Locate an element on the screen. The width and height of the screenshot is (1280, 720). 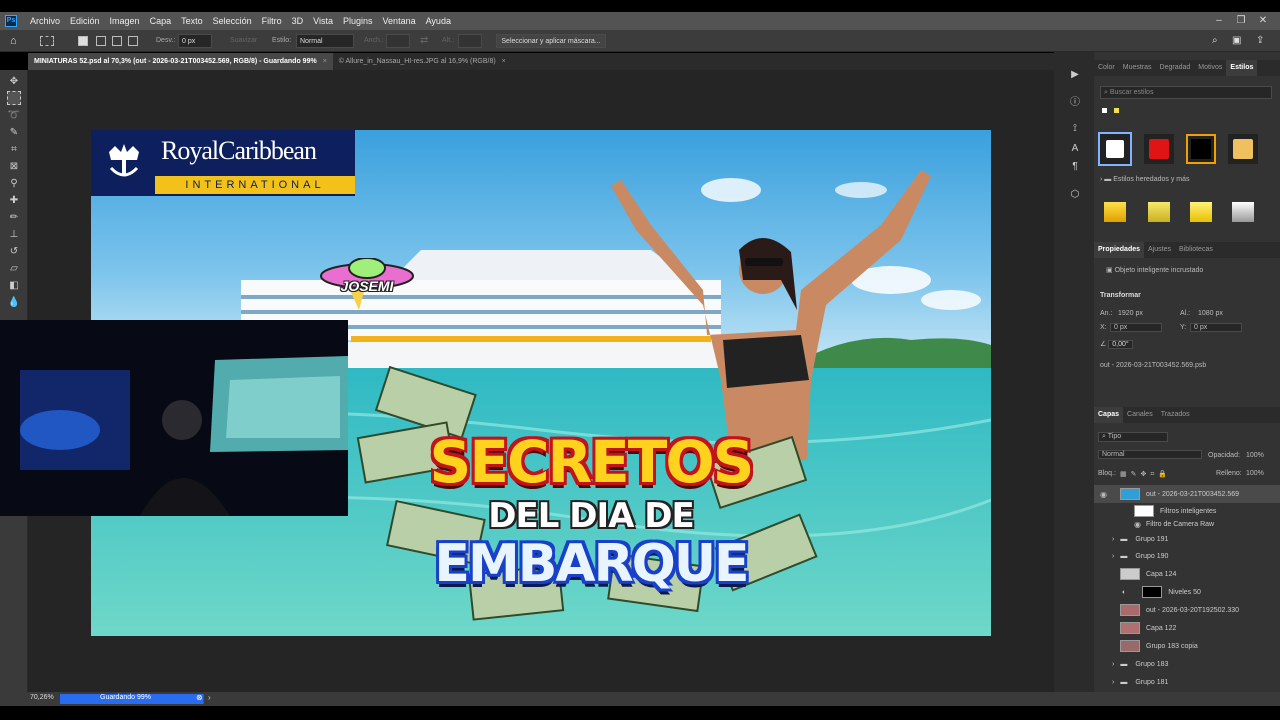
height-value: 1080 px is located at coordinates (1210, 313).